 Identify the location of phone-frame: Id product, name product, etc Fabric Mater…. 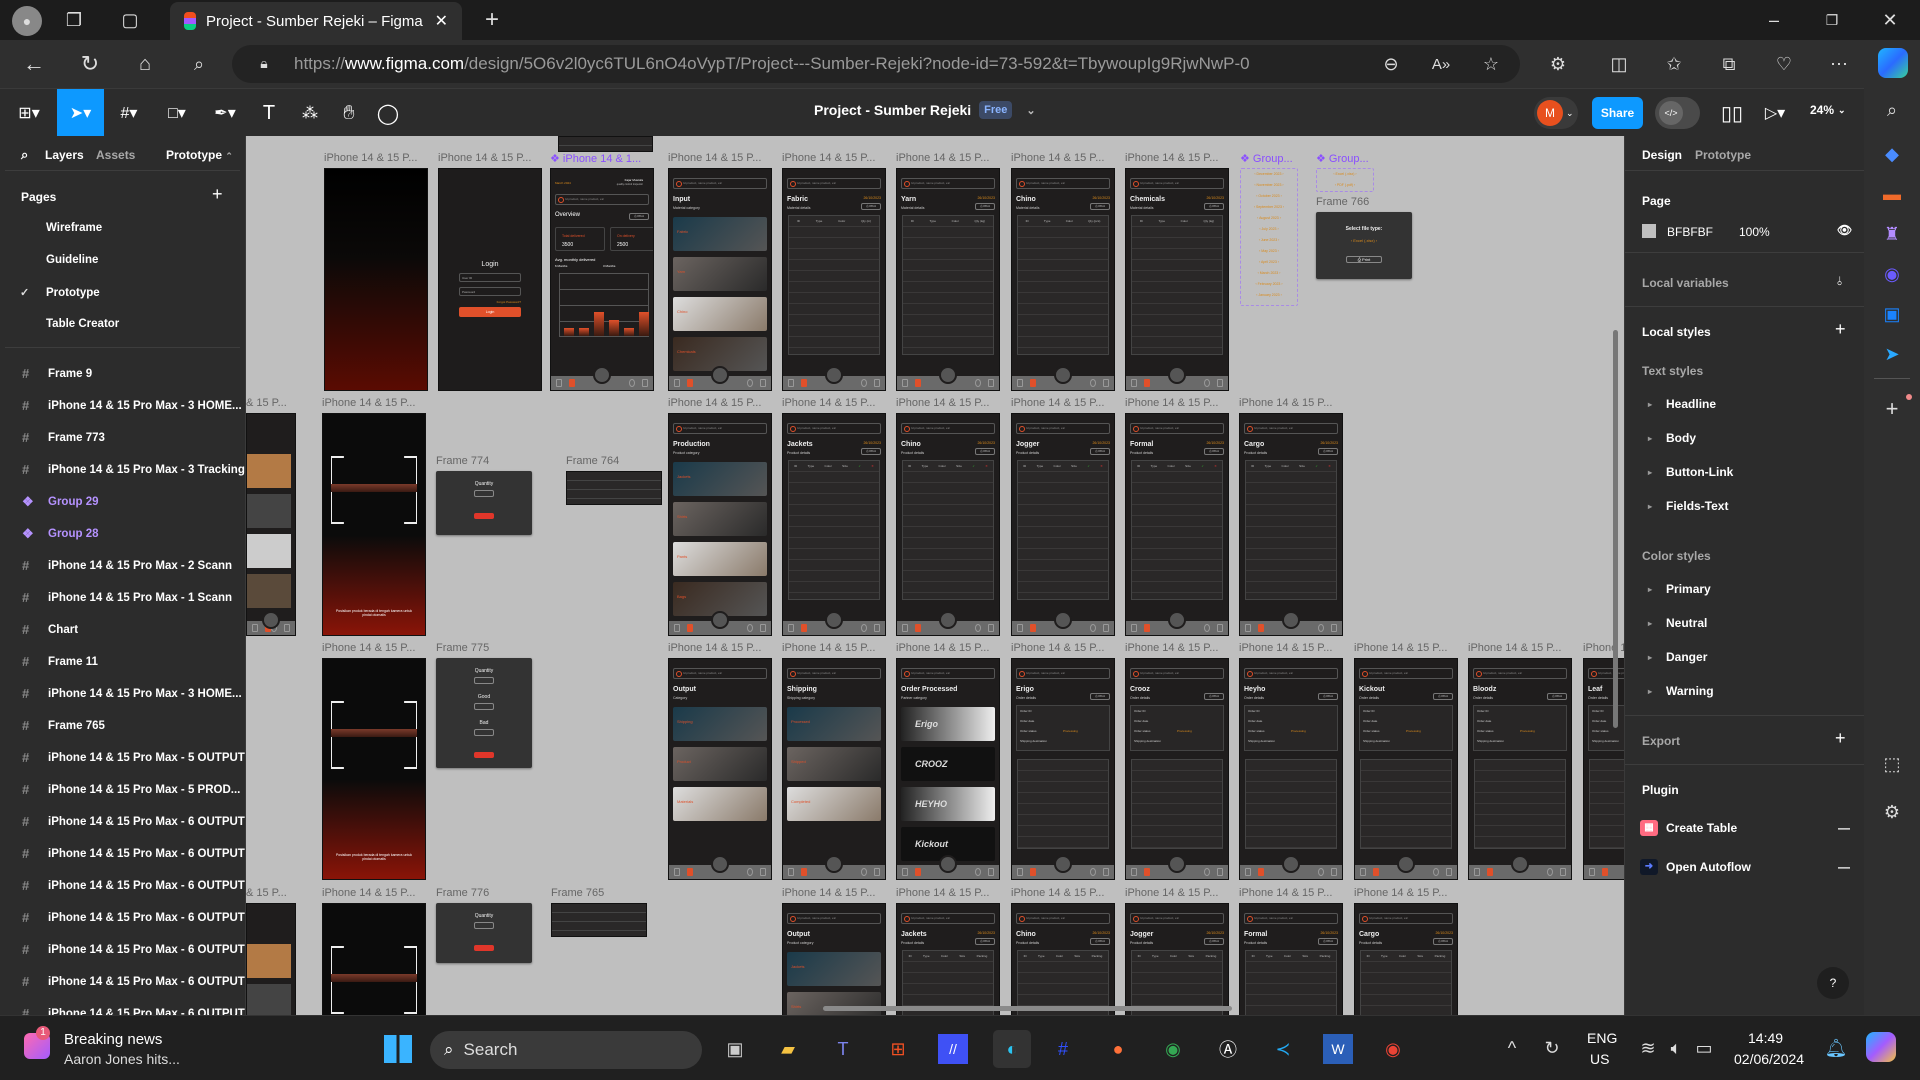
(834, 279).